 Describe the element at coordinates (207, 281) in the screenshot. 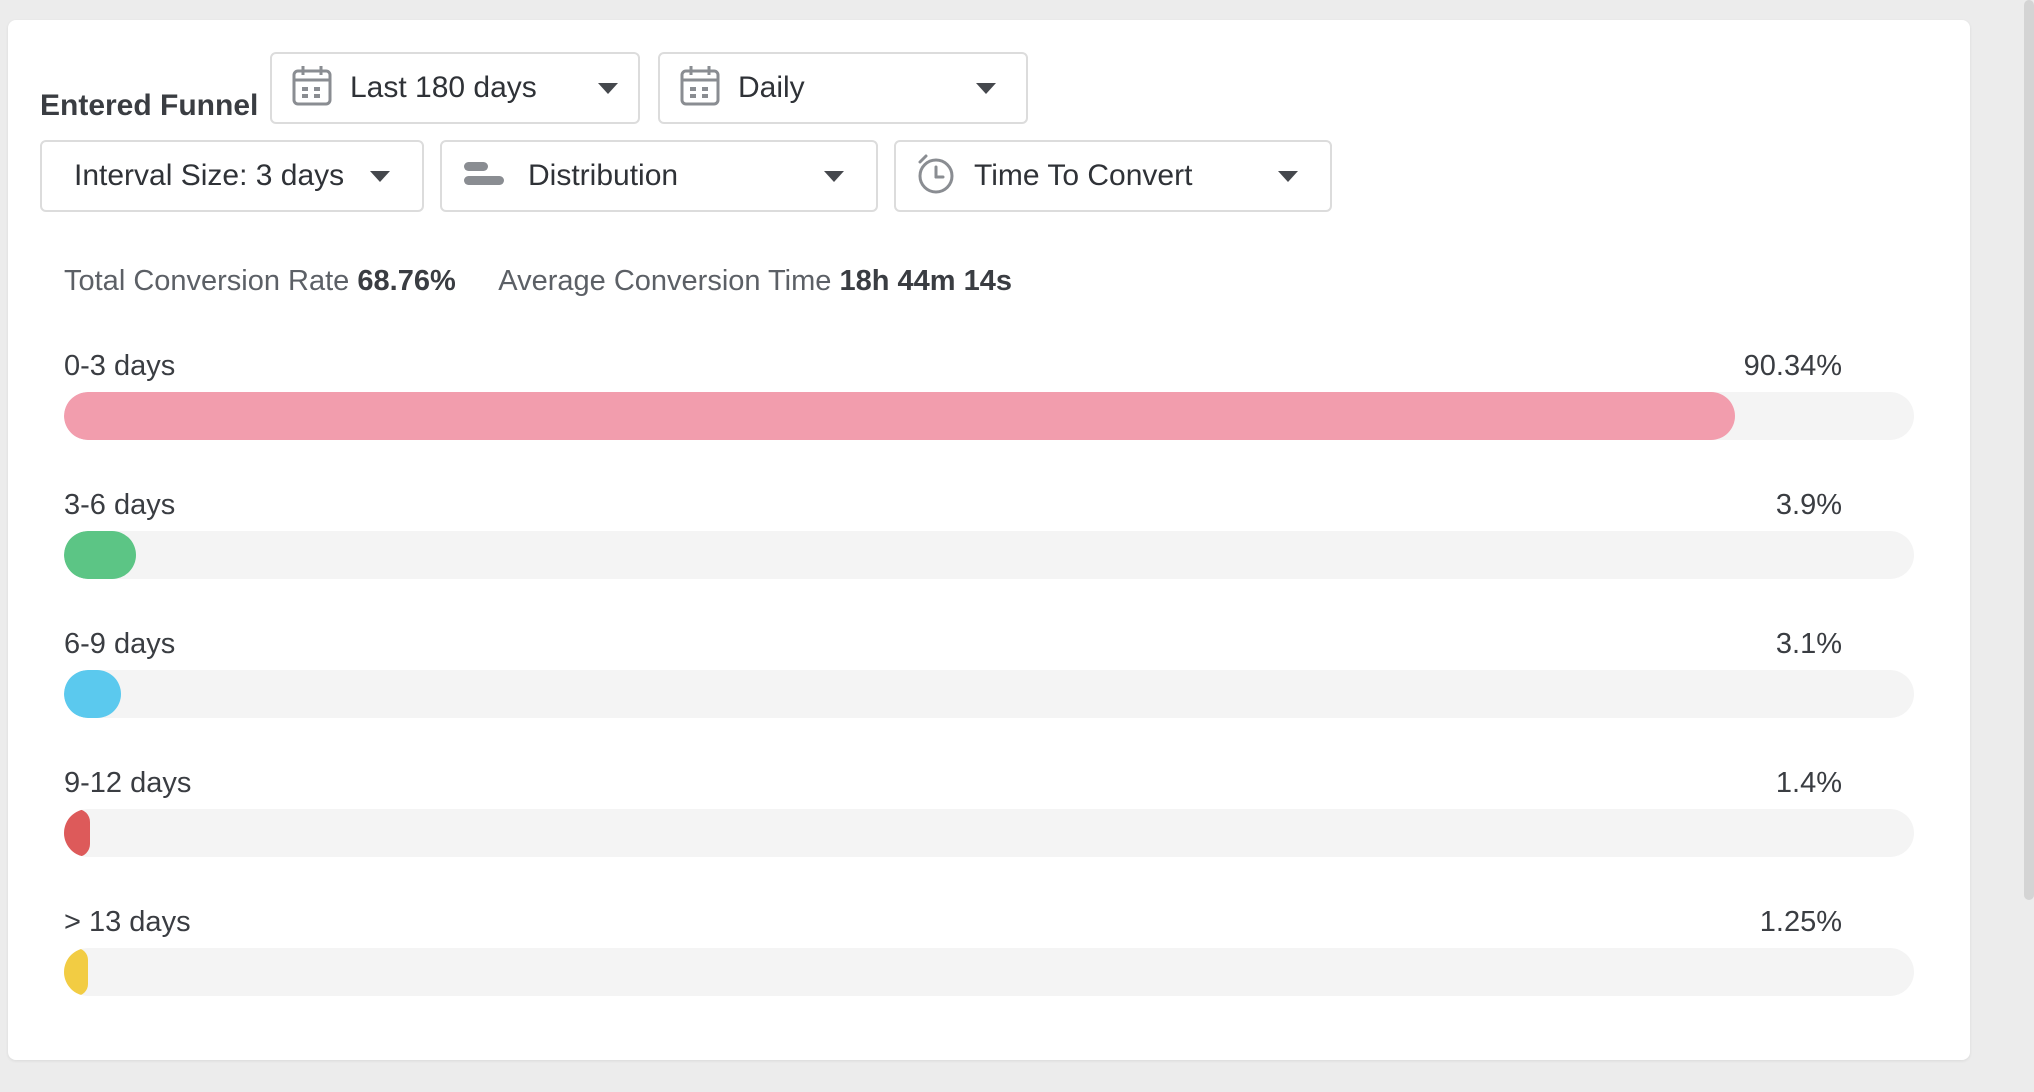

I see `total-conversion-rate-label: Total Conversion Rate` at that location.